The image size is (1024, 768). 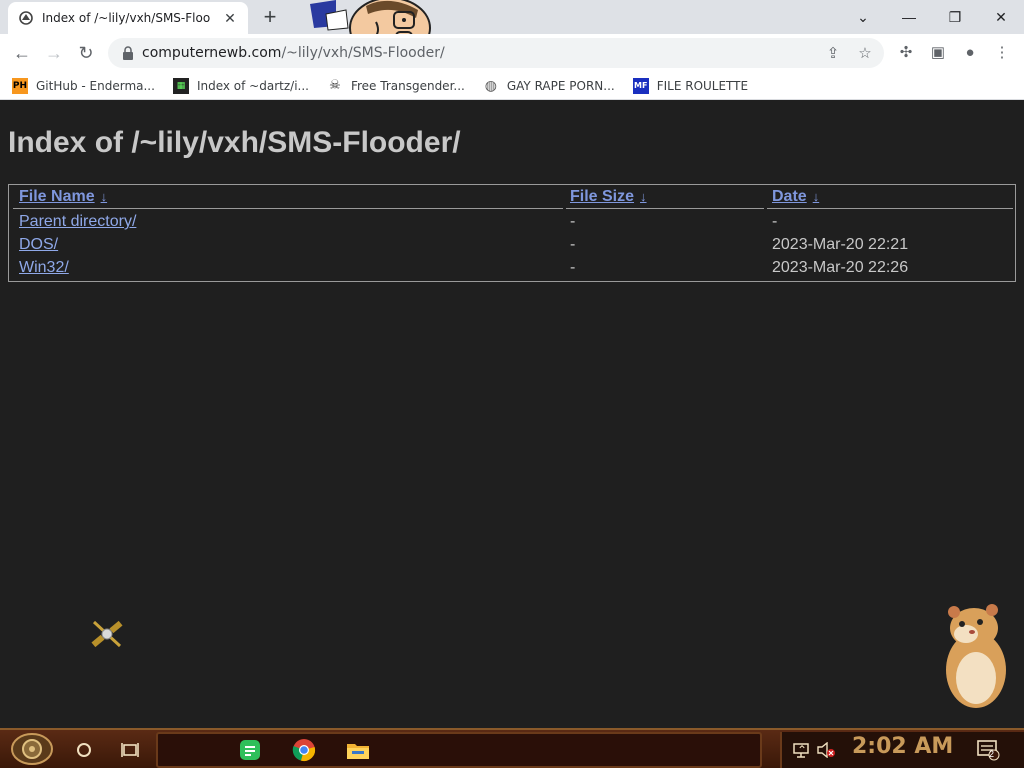 What do you see at coordinates (1002, 53) in the screenshot?
I see `menu-kebab-icon: ⋮` at bounding box center [1002, 53].